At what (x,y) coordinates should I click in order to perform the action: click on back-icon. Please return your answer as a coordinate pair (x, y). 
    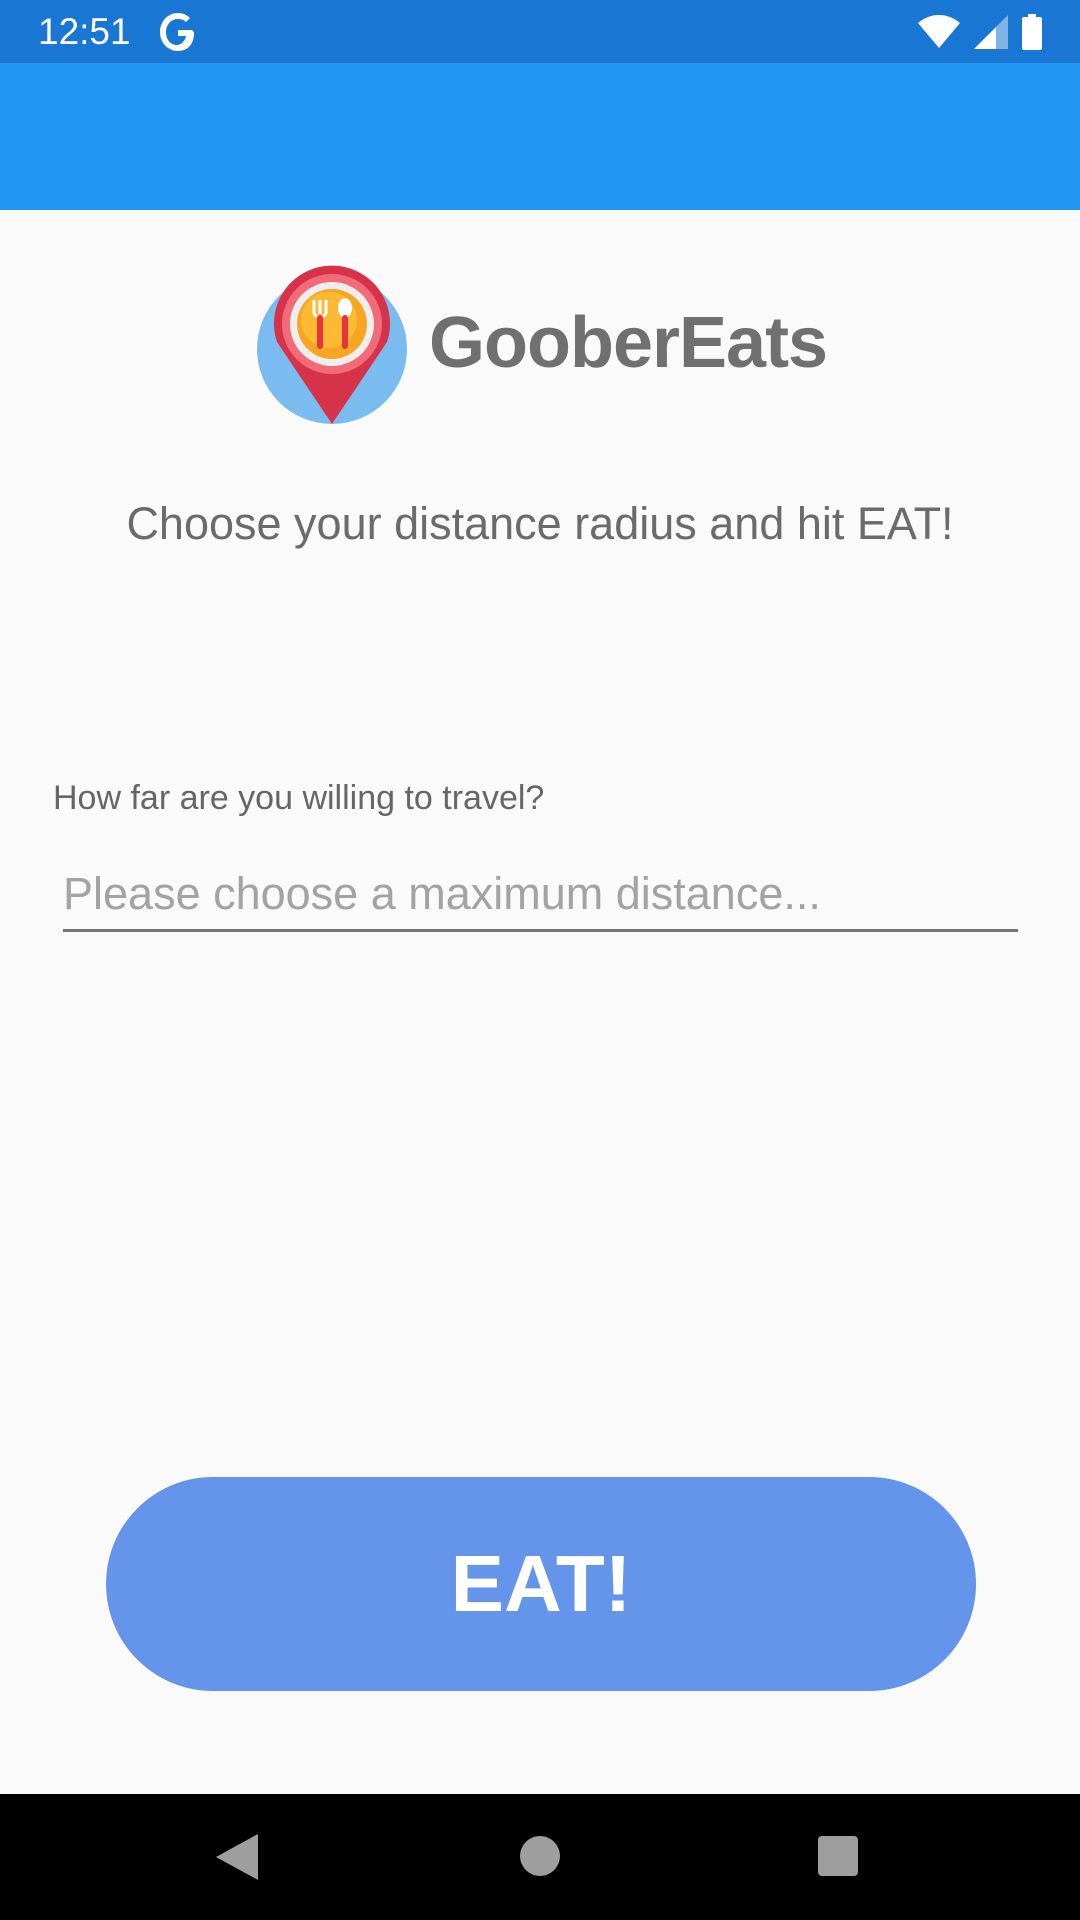
    Looking at the image, I should click on (237, 1857).